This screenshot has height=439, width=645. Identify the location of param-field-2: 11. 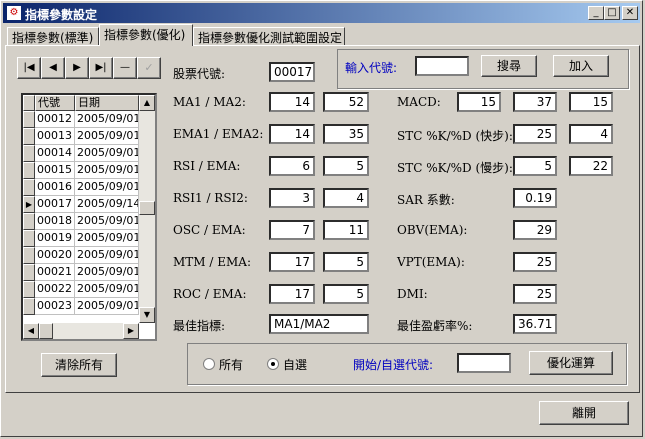
(346, 230).